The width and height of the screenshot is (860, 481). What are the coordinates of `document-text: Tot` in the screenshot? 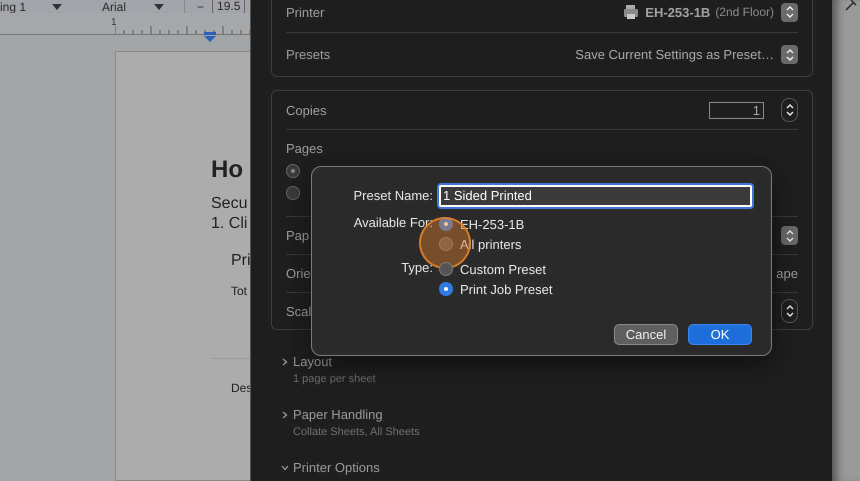 It's located at (239, 291).